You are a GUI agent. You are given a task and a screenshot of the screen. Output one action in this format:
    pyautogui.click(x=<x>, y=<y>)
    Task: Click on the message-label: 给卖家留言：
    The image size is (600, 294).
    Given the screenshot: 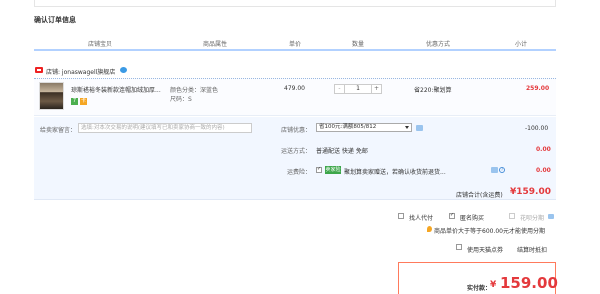 What is the action you would take?
    pyautogui.click(x=58, y=130)
    